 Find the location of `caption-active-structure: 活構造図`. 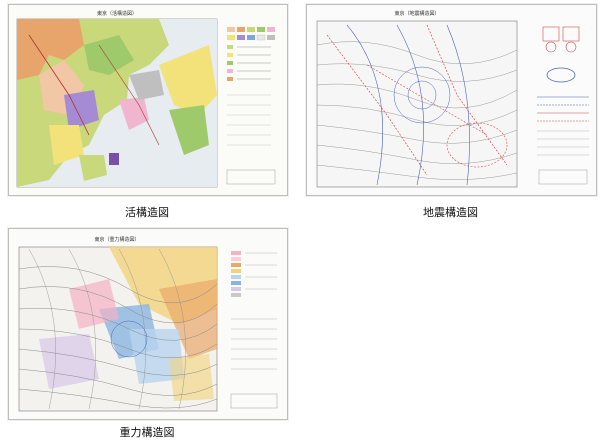

caption-active-structure: 活構造図 is located at coordinates (147, 212).